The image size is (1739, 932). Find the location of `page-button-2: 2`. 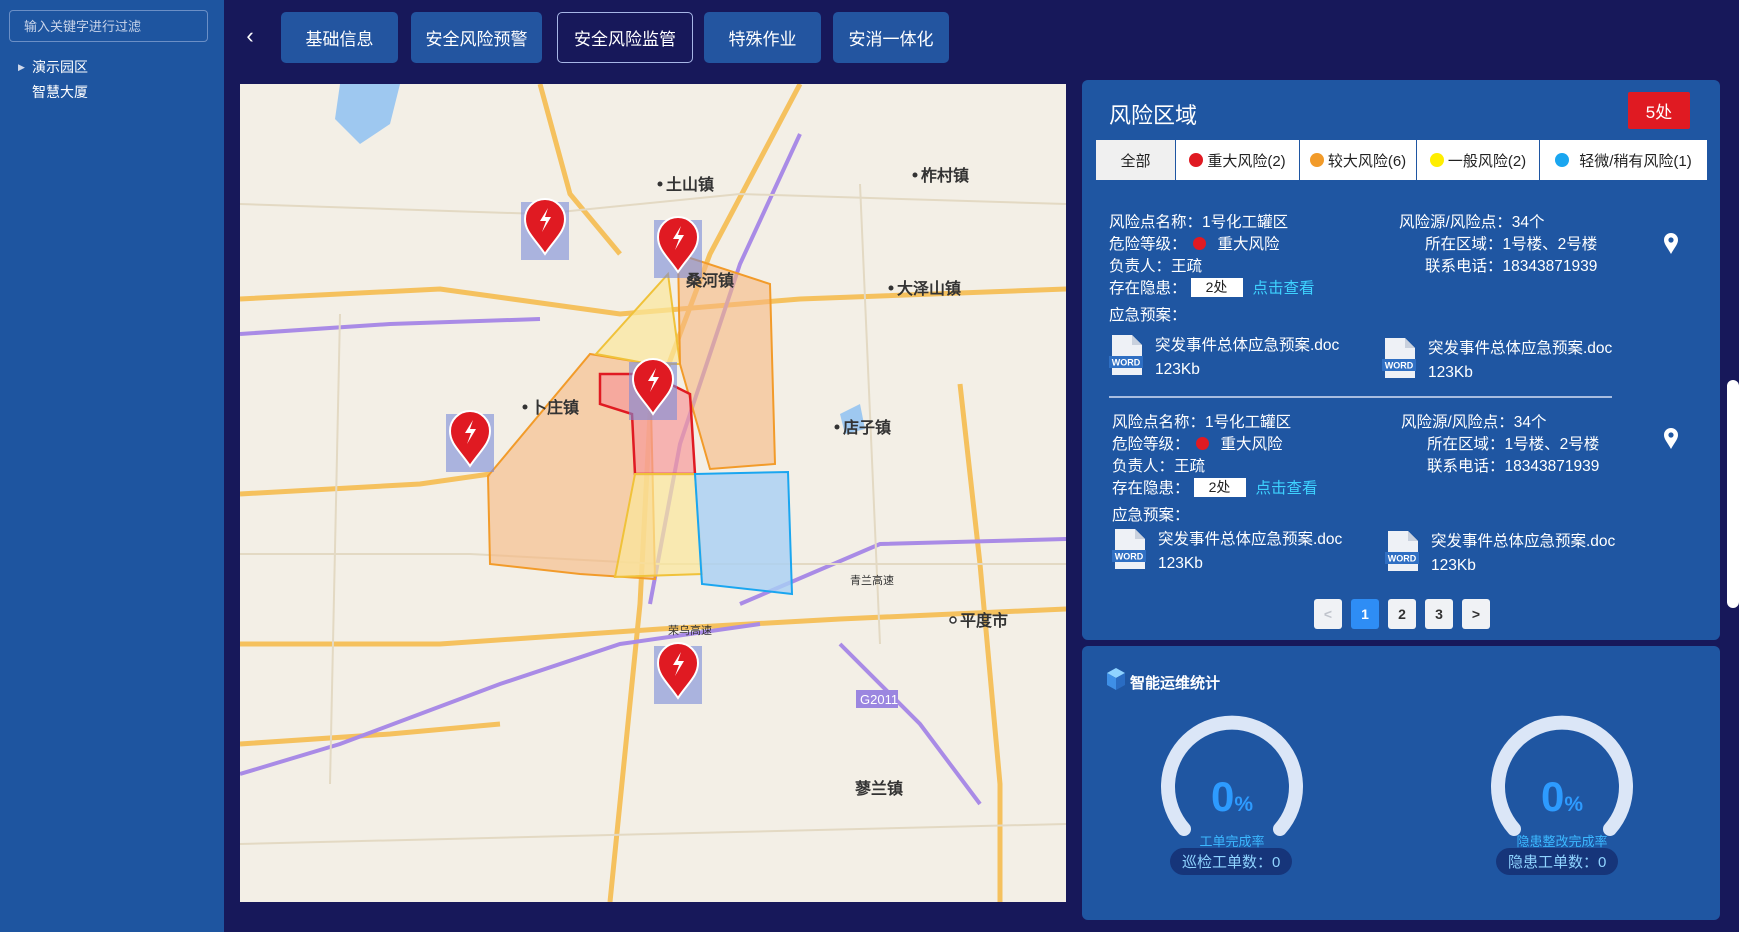

page-button-2: 2 is located at coordinates (1402, 614).